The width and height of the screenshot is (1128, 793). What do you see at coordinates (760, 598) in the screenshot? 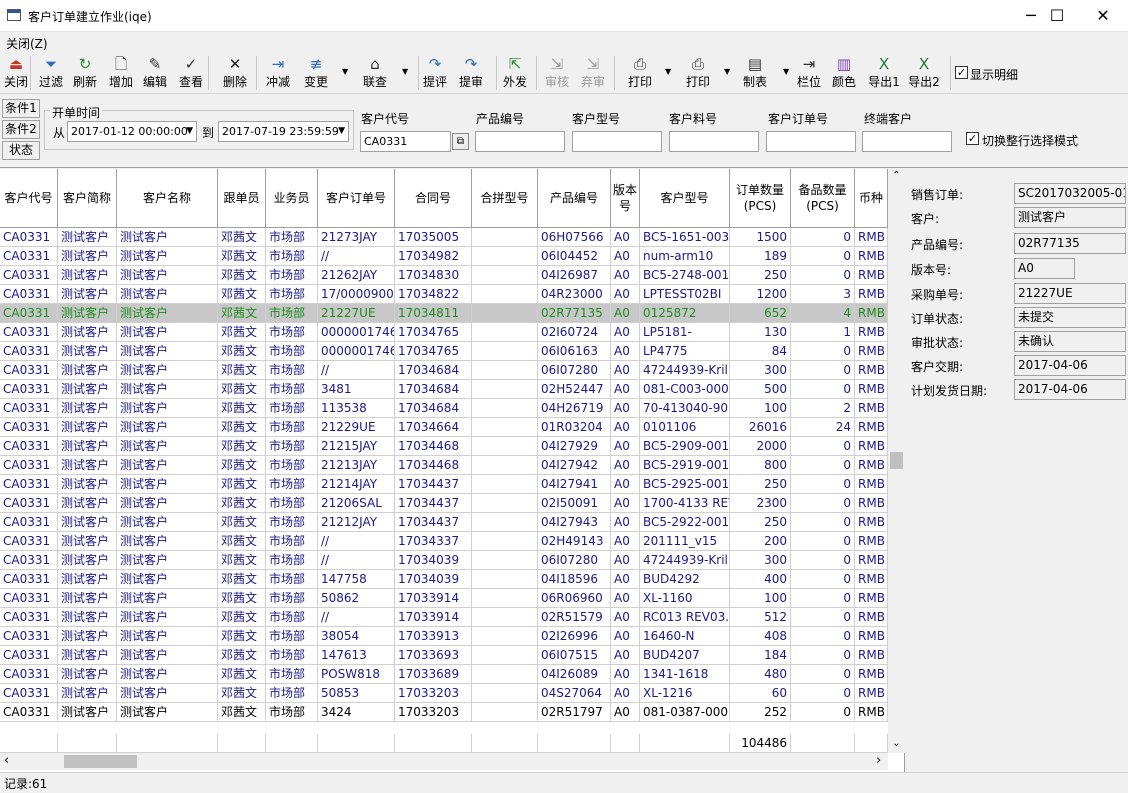
I see `table-cell: 100` at bounding box center [760, 598].